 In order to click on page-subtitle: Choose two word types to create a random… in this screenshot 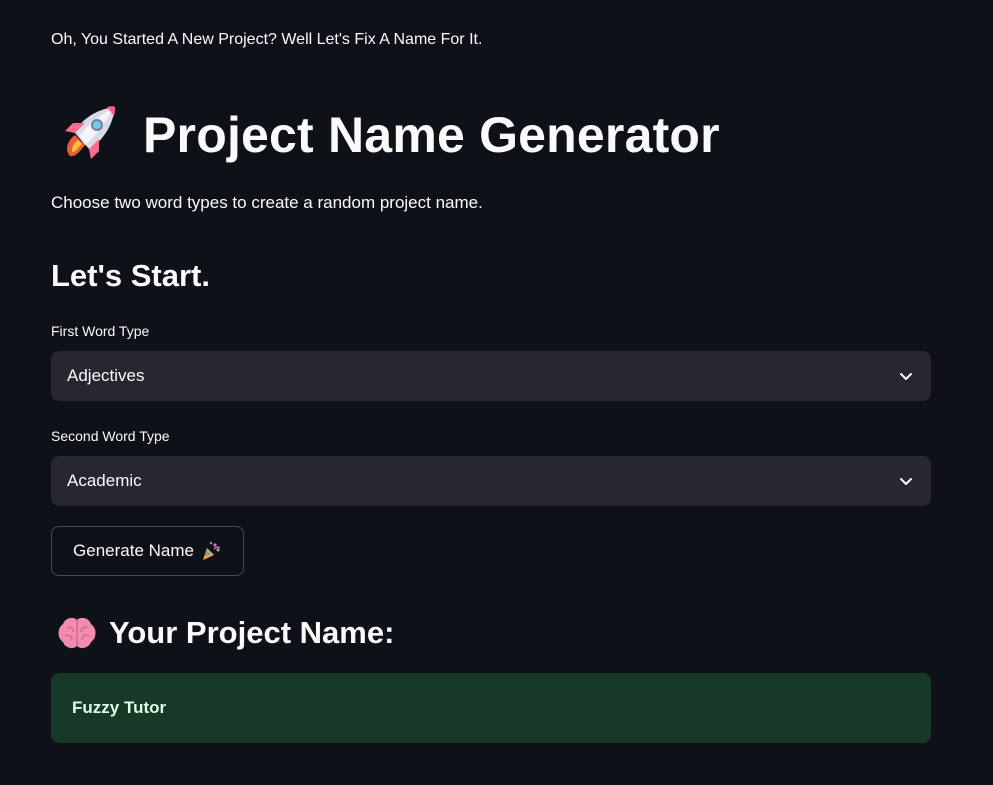, I will do `click(267, 202)`.